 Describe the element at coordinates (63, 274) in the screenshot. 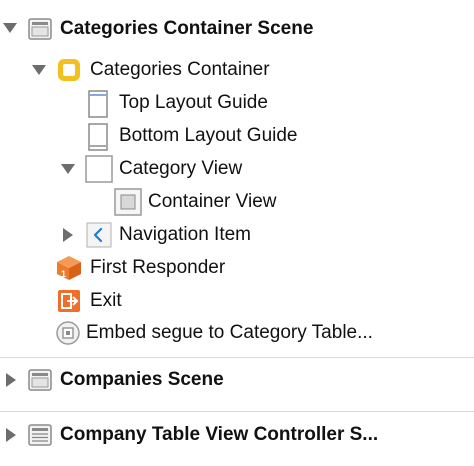

I see `svg-text: 1` at that location.